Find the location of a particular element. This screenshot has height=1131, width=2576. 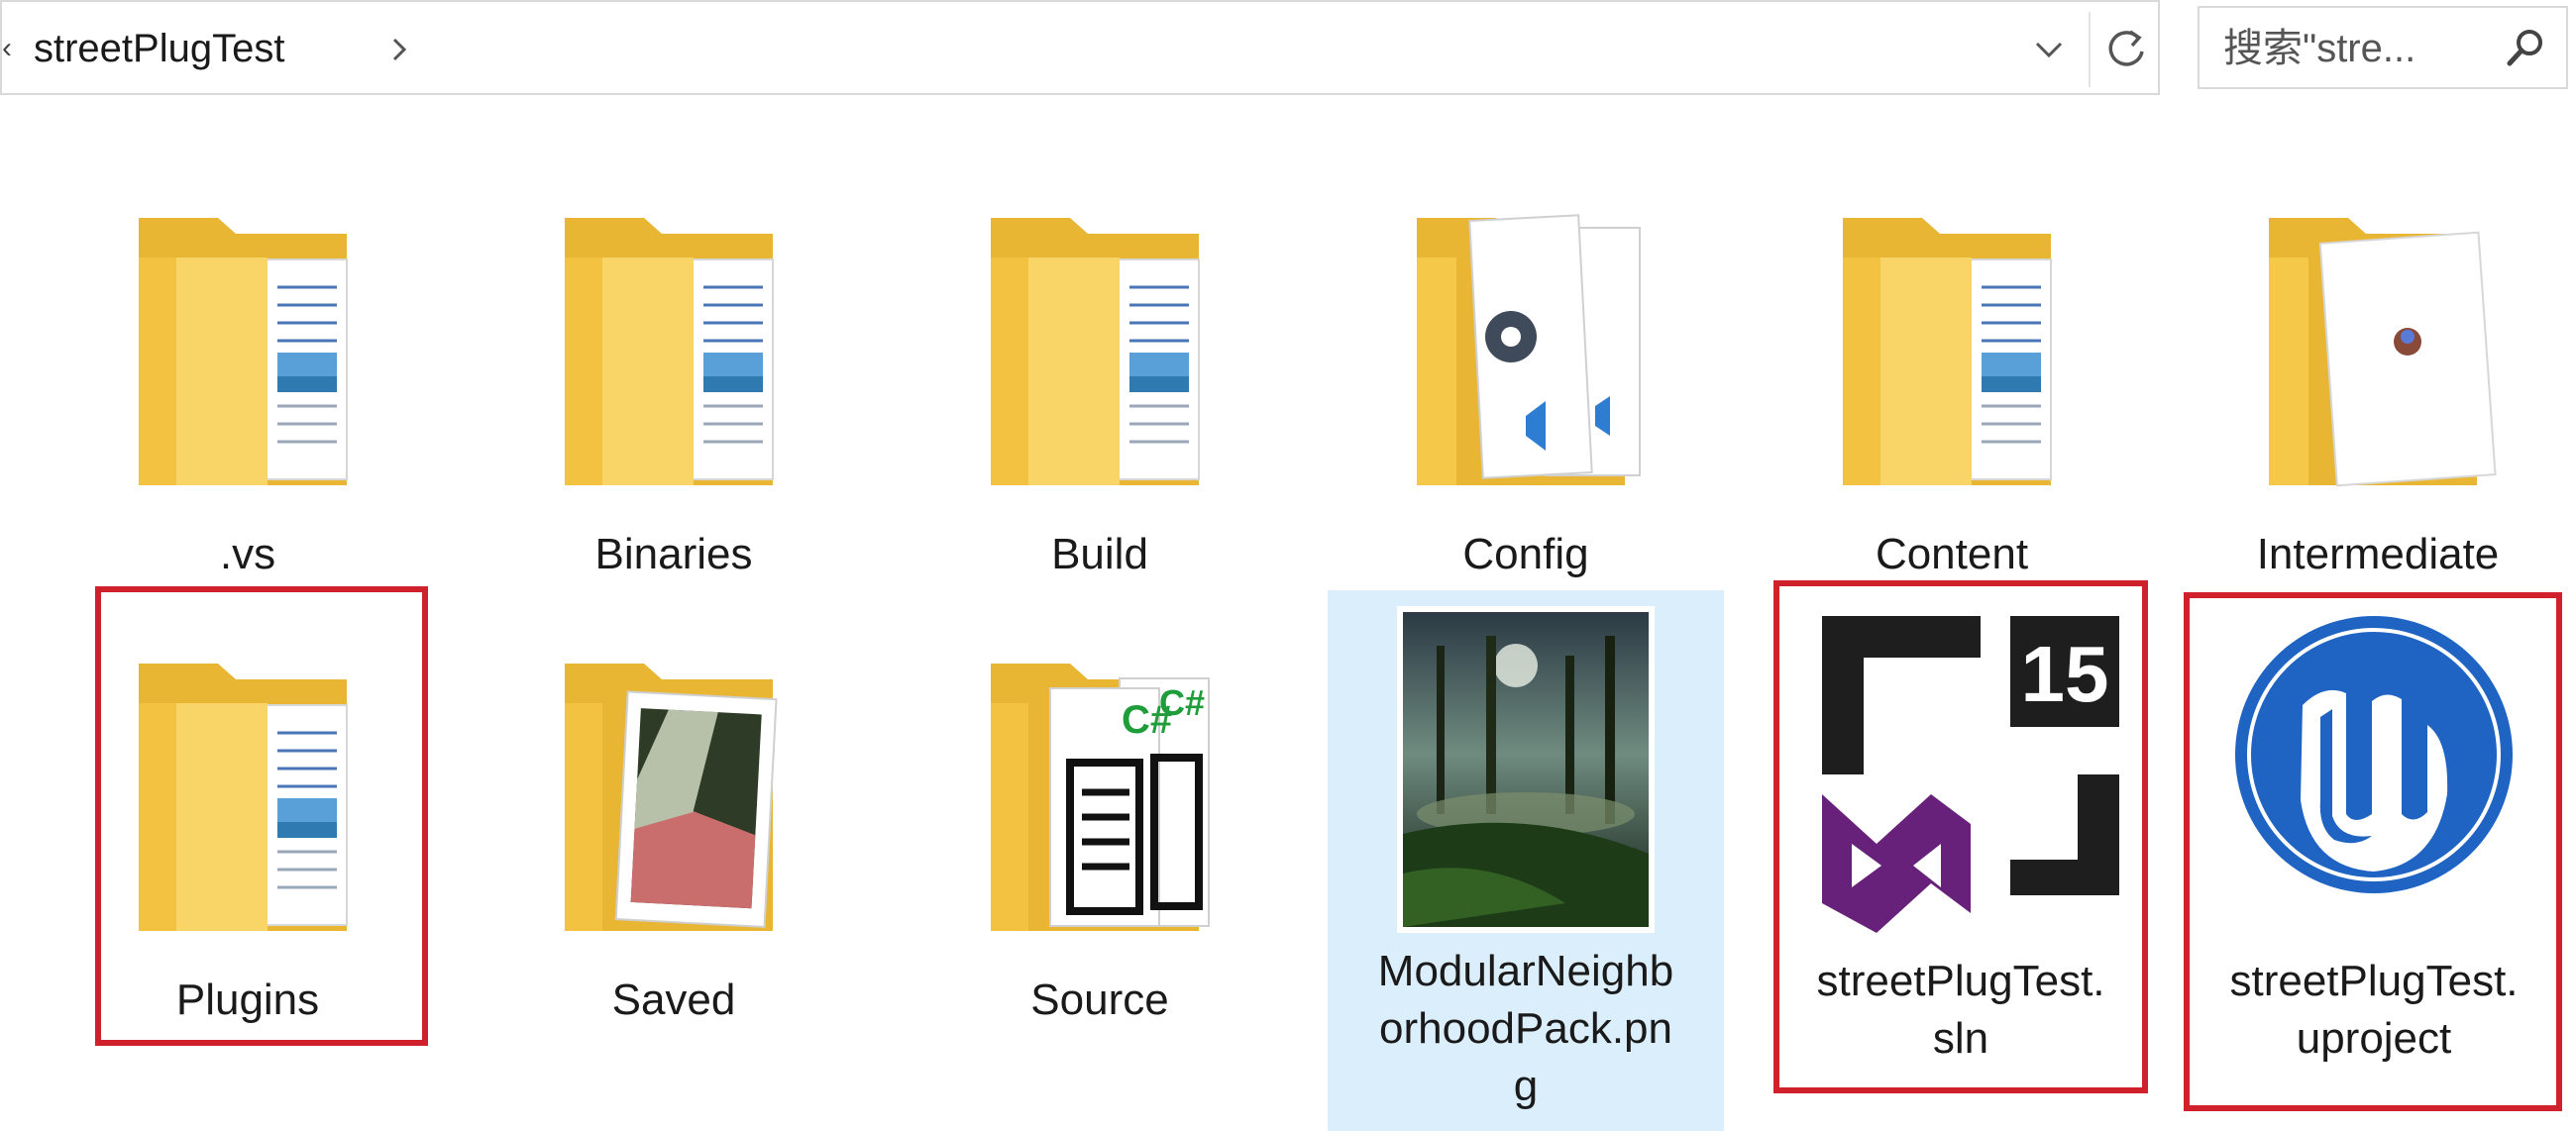

image-item-modularneighborhoodpack: ModularNeighb orhoodPack.pn g is located at coordinates (1526, 858).